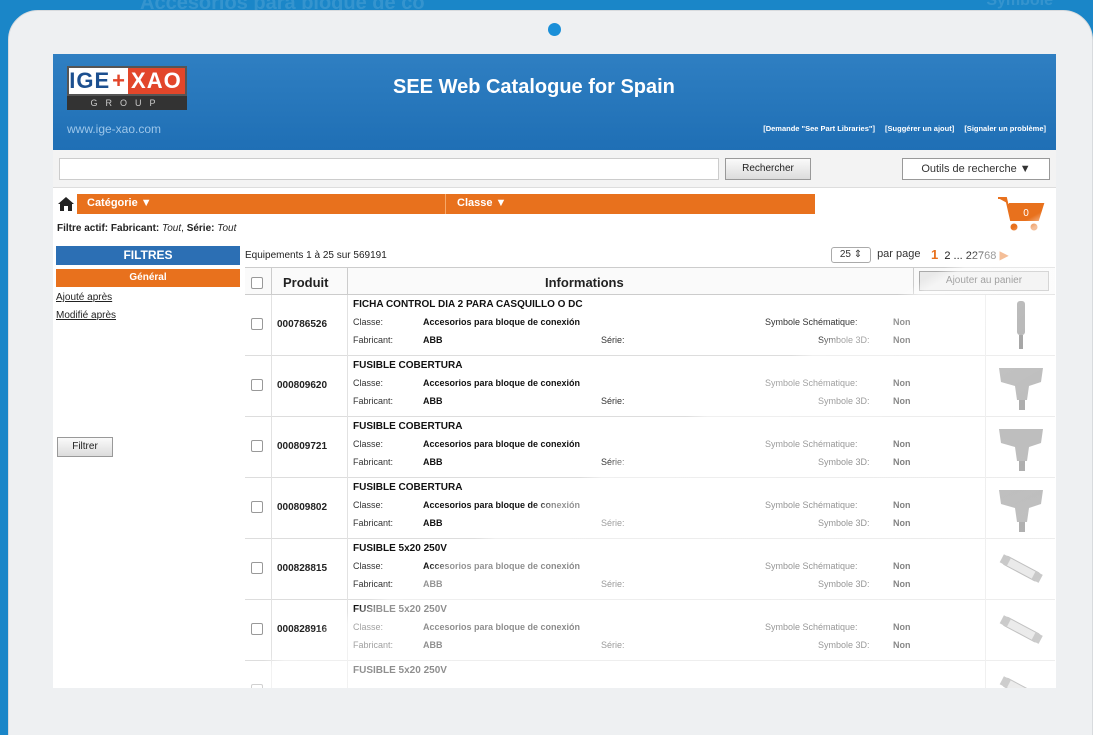  What do you see at coordinates (1019, 4) in the screenshot?
I see `background-text-right: Symbole` at bounding box center [1019, 4].